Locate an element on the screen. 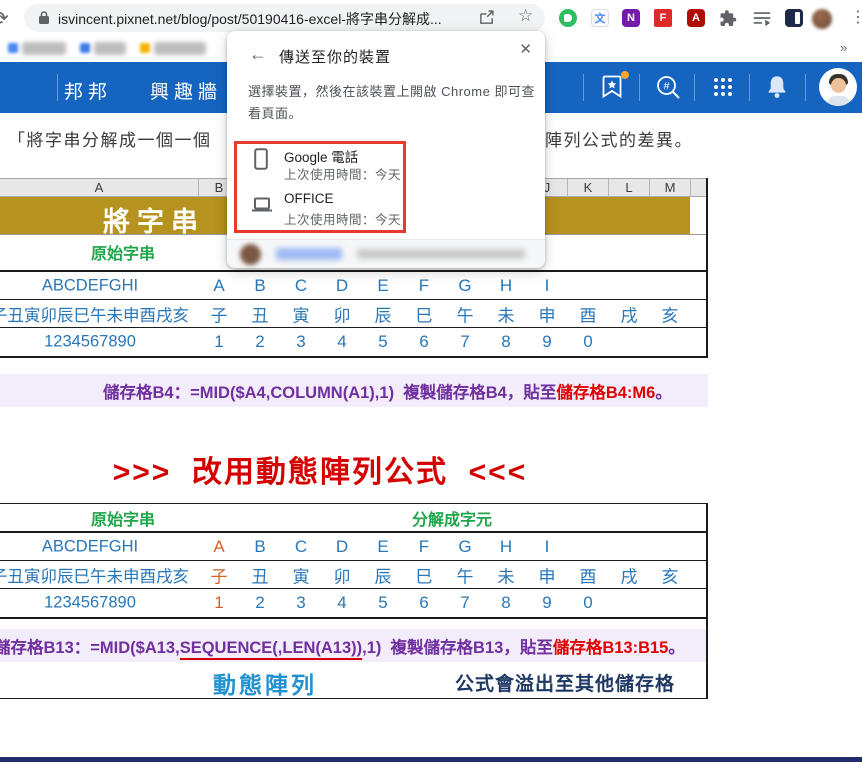 Image resolution: width=862 pixels, height=762 pixels. column-header-M: M is located at coordinates (670, 188).